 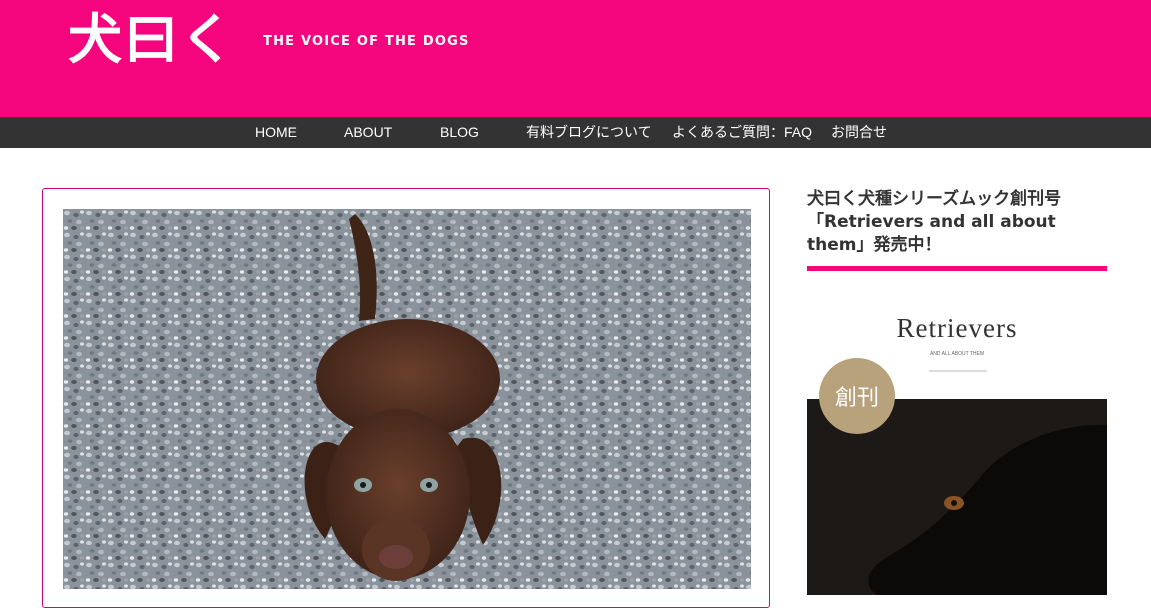 What do you see at coordinates (874, 245) in the screenshot?
I see `sidebar-heading-line3: them」発売中！` at bounding box center [874, 245].